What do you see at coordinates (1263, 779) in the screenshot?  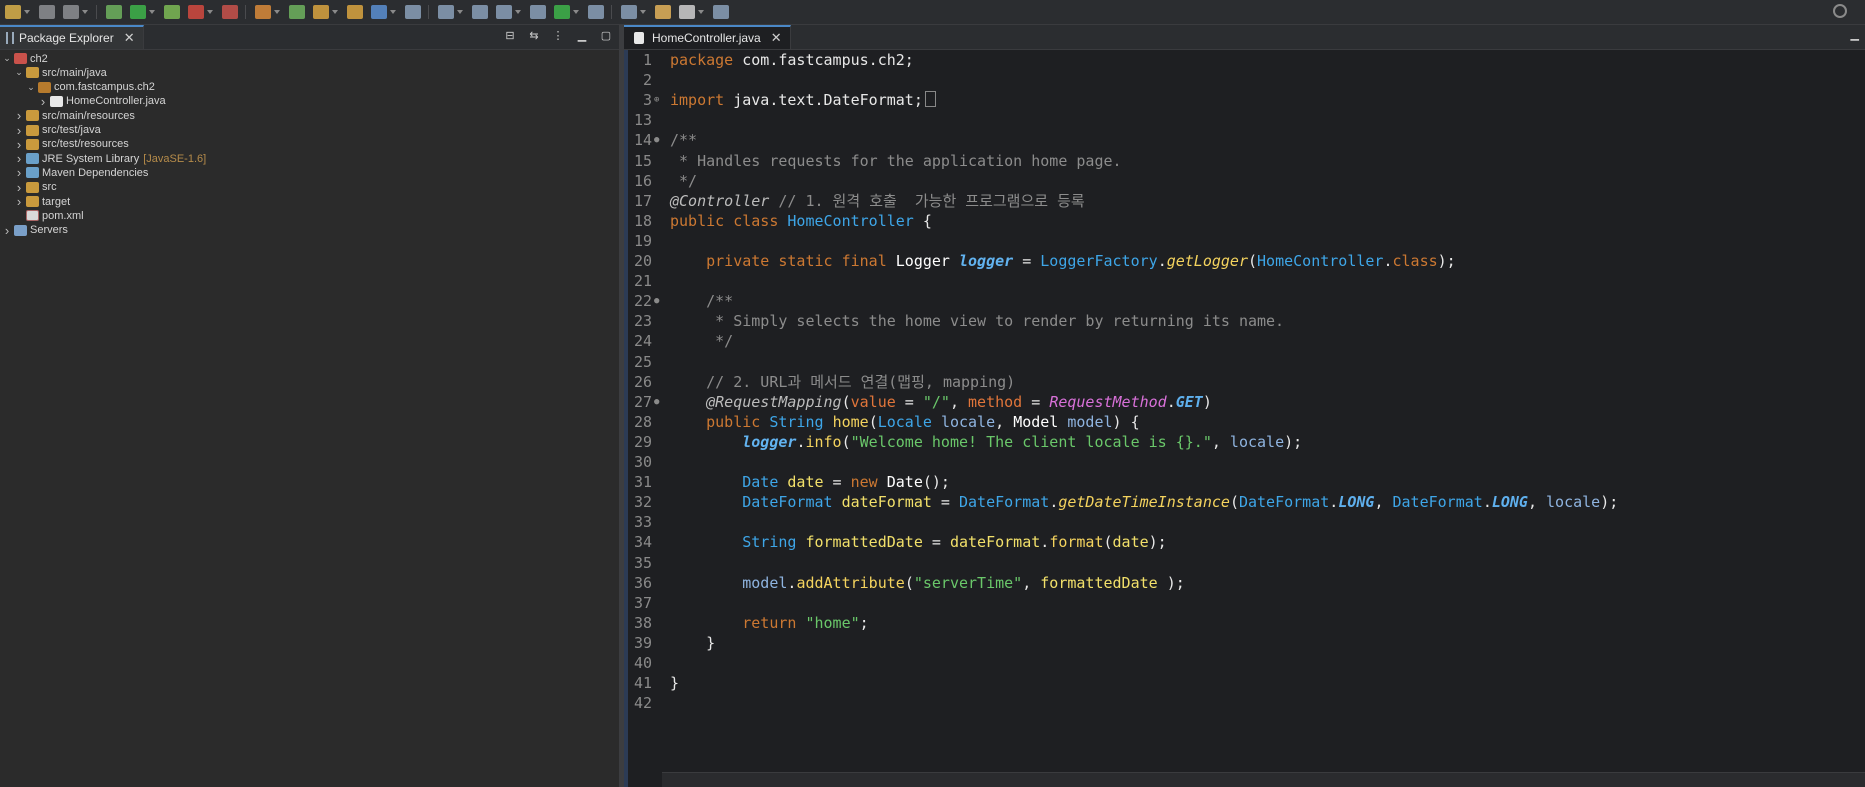 I see `horizontal-scrollbar` at bounding box center [1263, 779].